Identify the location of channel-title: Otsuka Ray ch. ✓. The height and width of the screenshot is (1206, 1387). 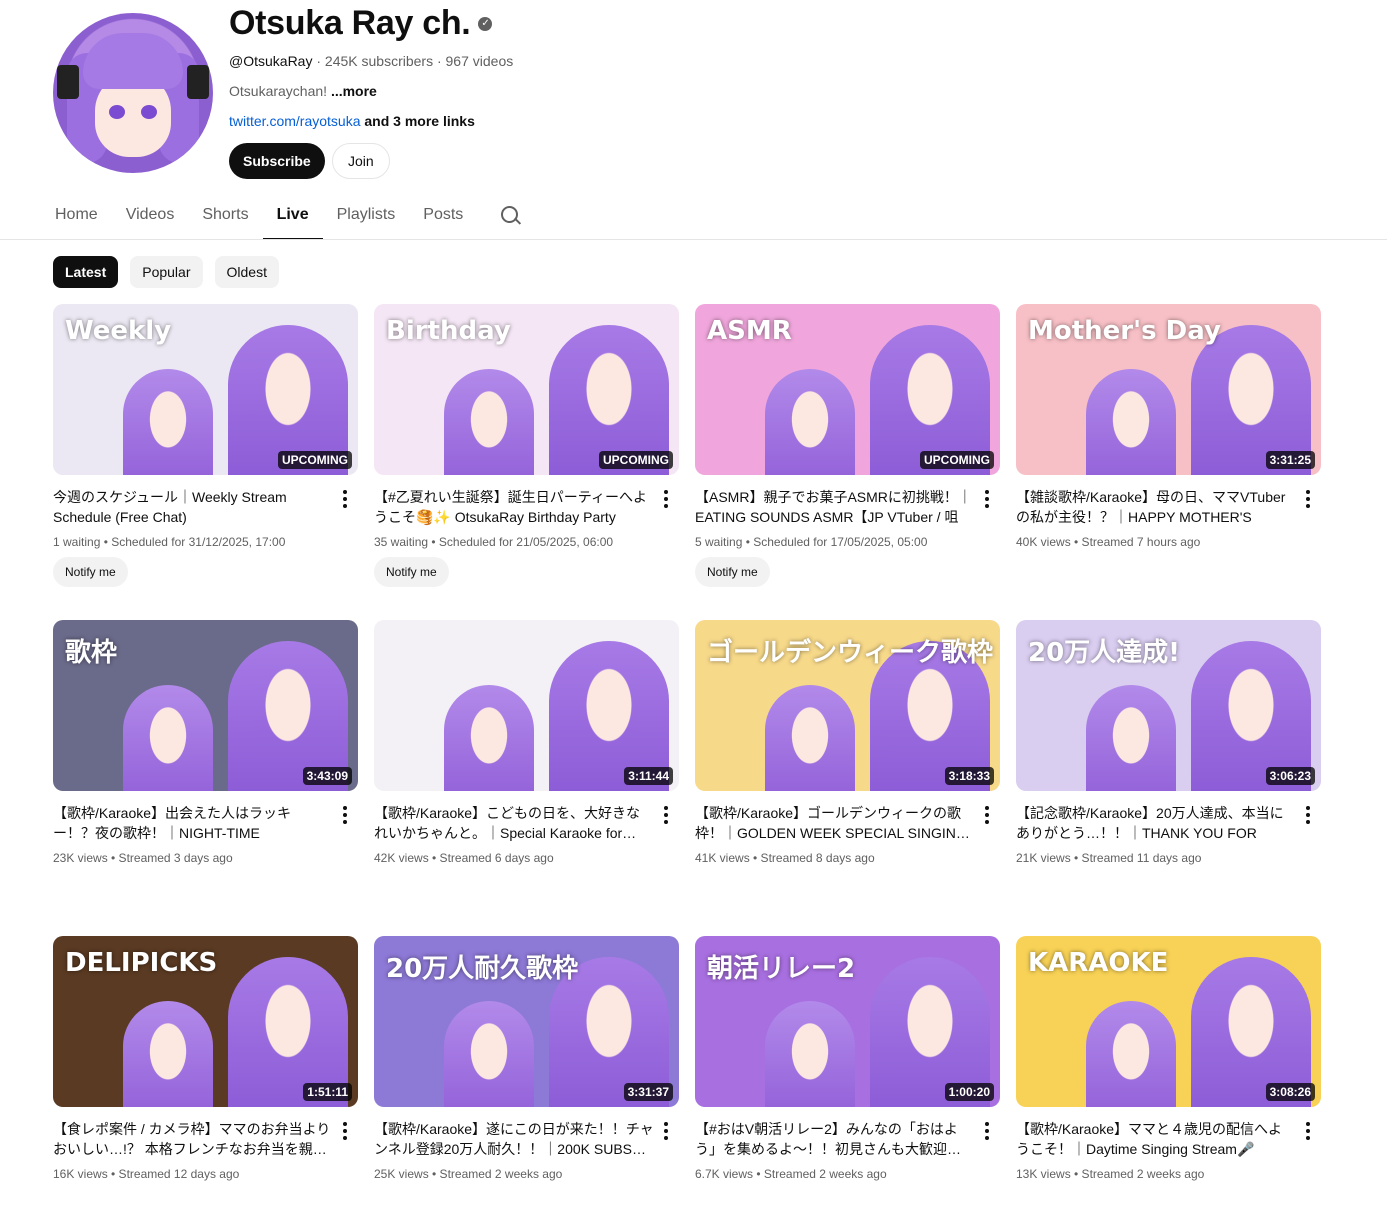
(361, 23).